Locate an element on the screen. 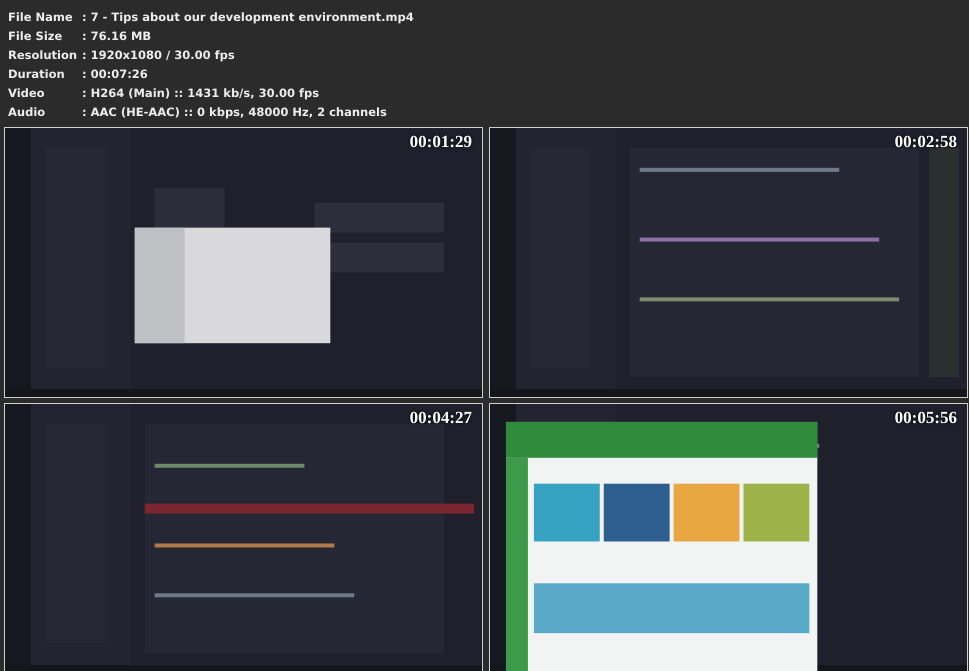 Image resolution: width=969 pixels, height=671 pixels. info-value: : 7 - Tips about our development environment.mp4 is located at coordinates (248, 17).